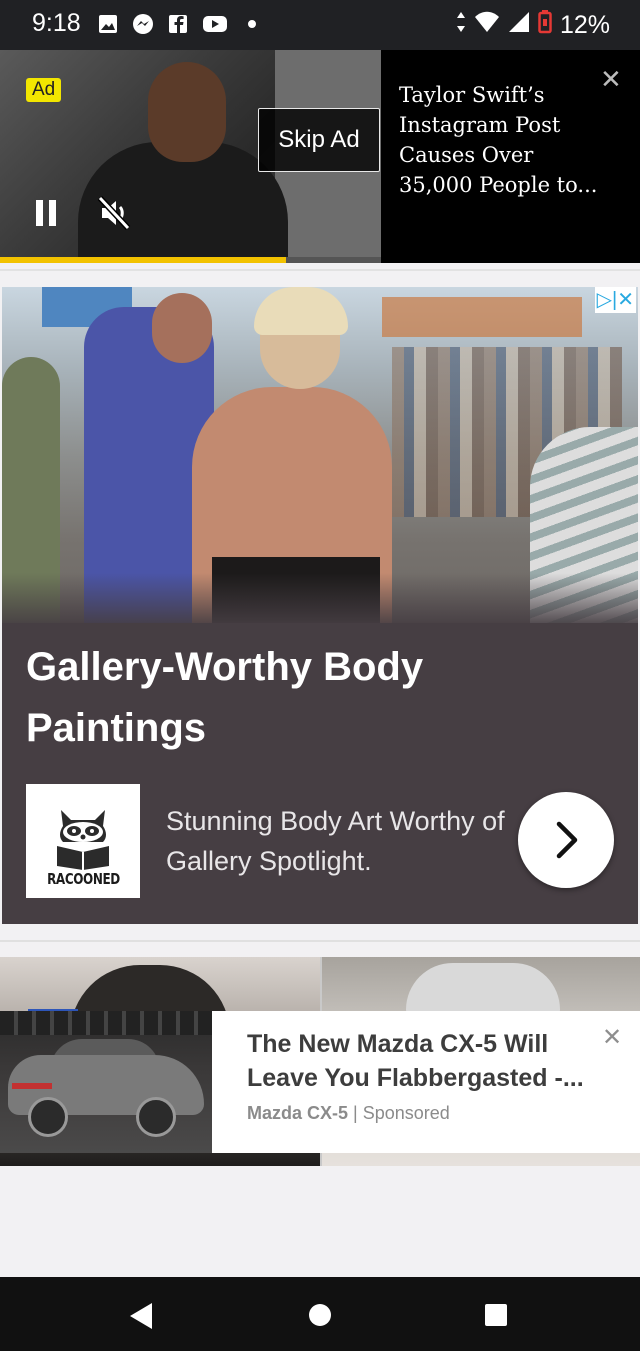  I want to click on home-icon, so click(320, 1315).